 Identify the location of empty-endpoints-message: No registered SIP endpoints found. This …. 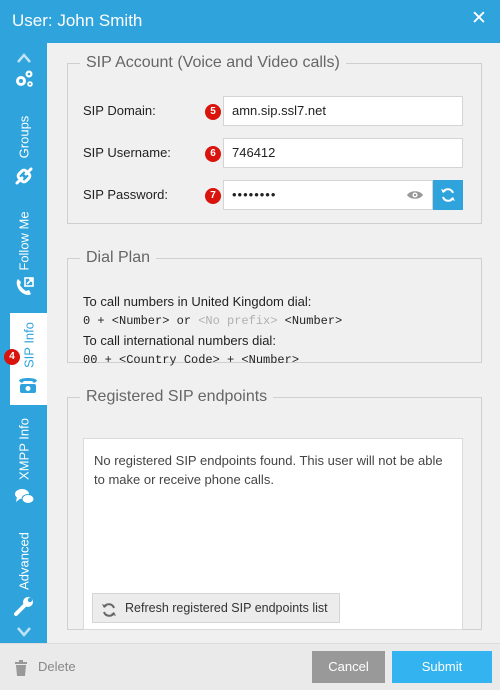
(268, 470).